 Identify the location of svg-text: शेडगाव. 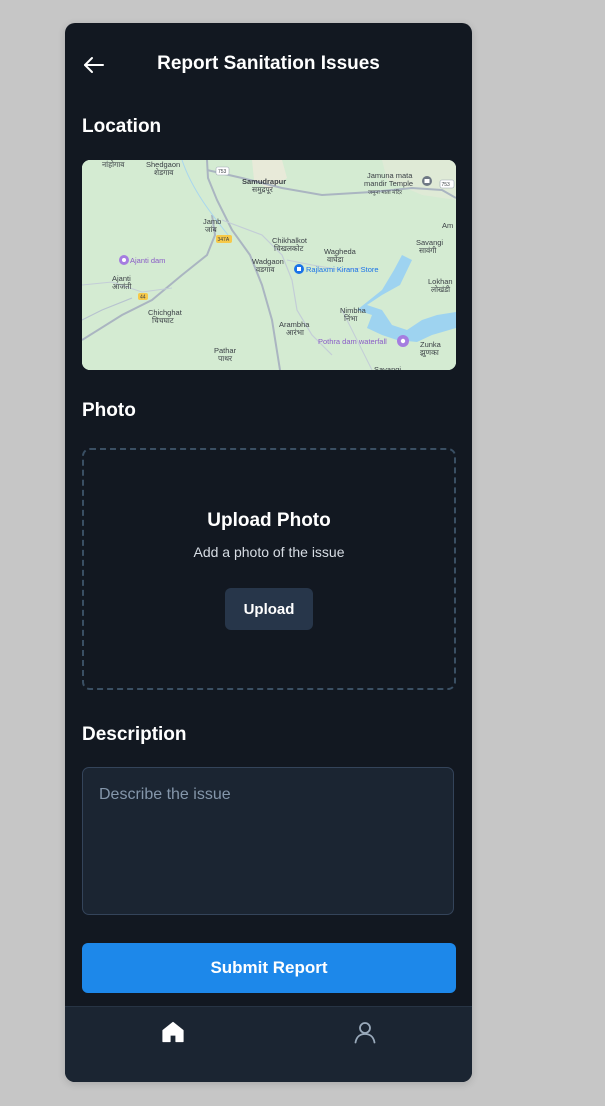
(164, 172).